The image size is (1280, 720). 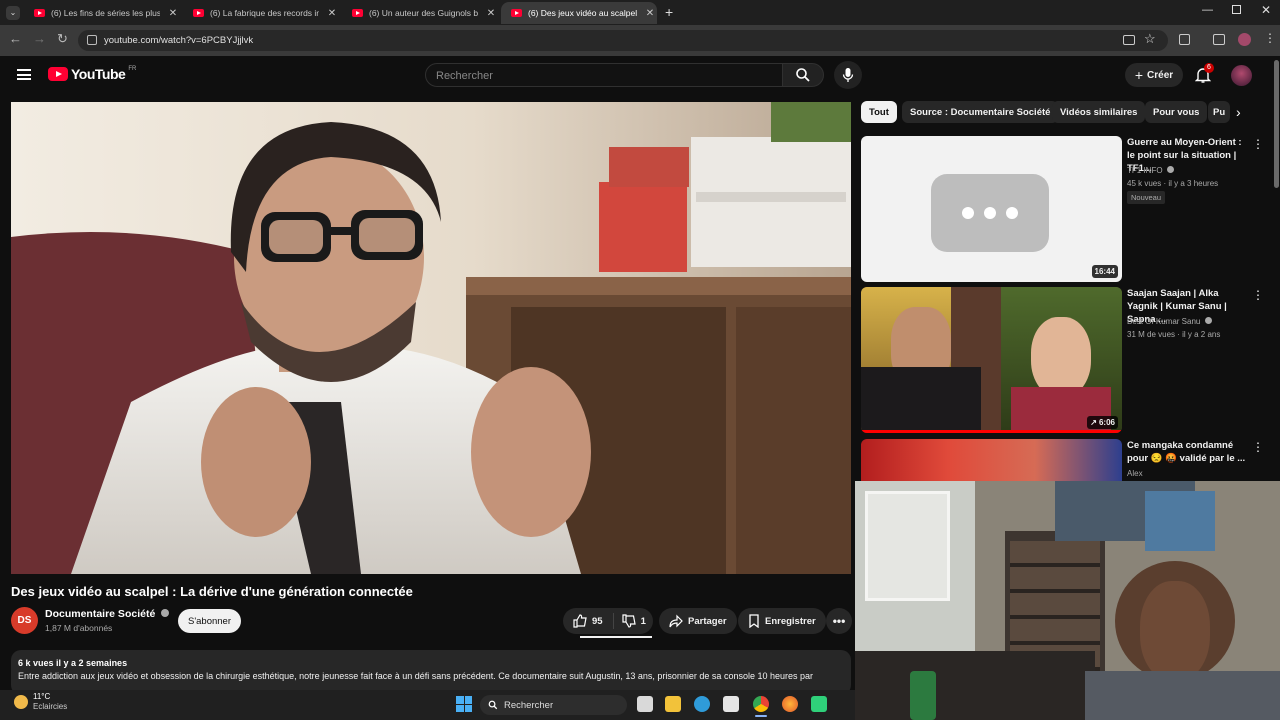 What do you see at coordinates (623, 40) in the screenshot?
I see `address-bar: youtube.com/watch?v=6PCBYJjjlvk` at bounding box center [623, 40].